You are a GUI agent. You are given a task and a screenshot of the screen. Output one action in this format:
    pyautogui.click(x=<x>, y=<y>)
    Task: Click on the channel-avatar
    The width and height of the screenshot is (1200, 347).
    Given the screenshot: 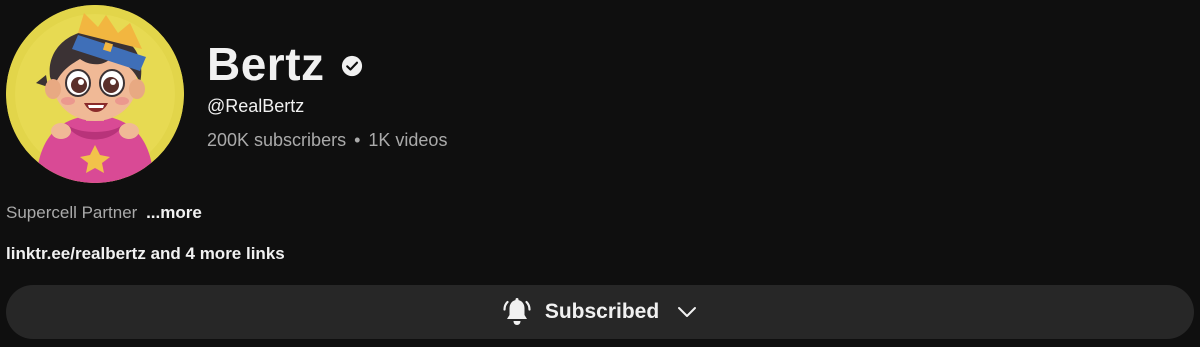 What is the action you would take?
    pyautogui.click(x=95, y=94)
    